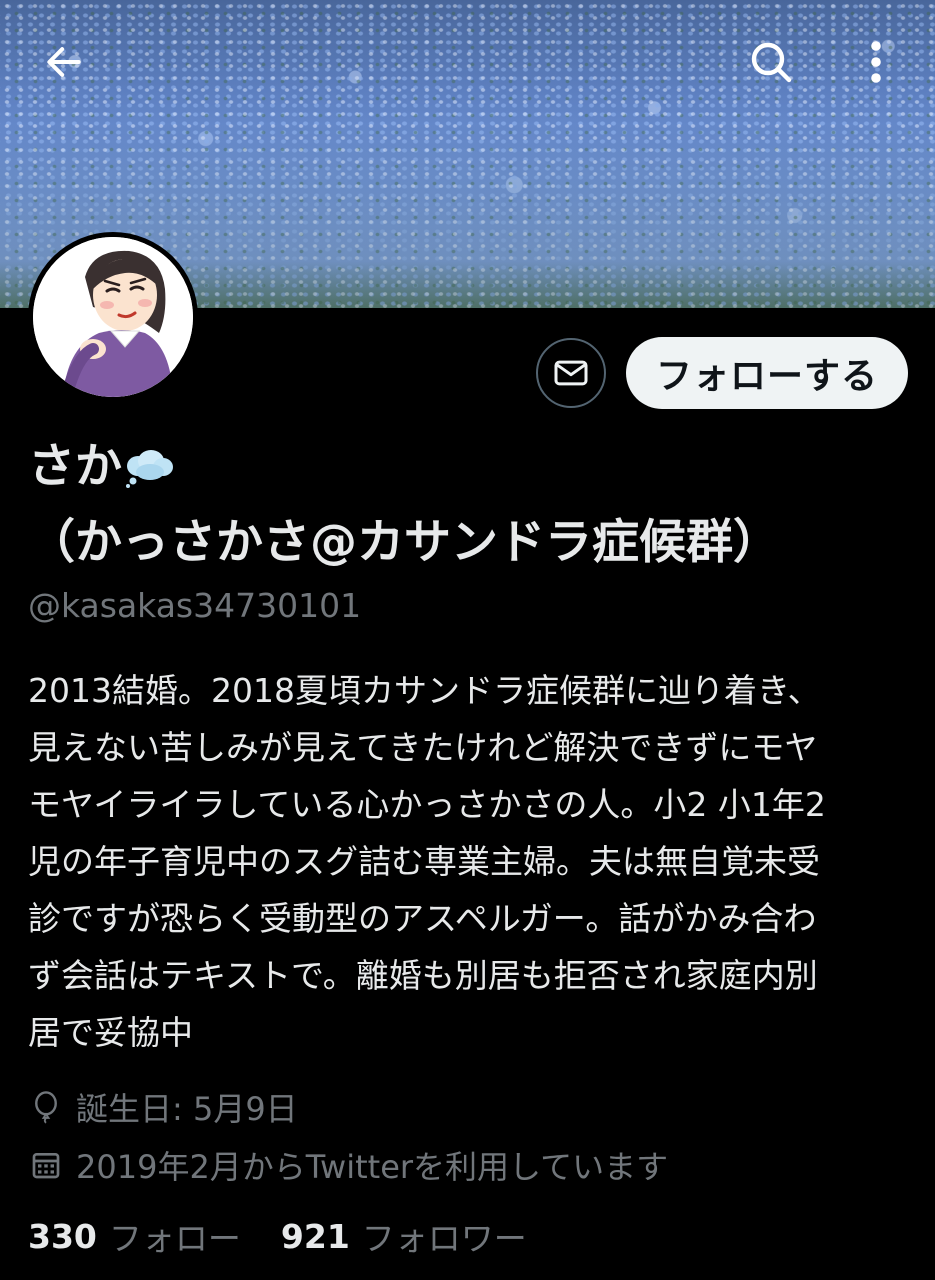 The image size is (935, 1280). I want to click on more-options-button, so click(876, 62).